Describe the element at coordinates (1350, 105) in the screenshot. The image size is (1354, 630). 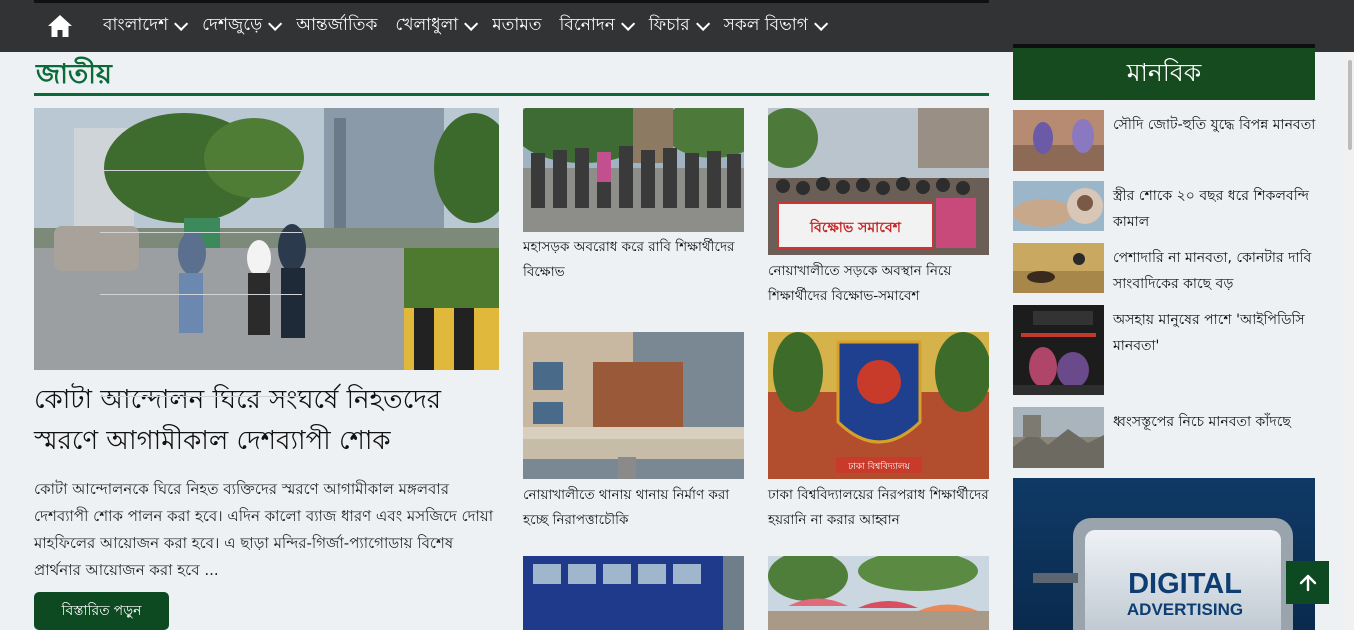
I see `scrollbar-thumb` at that location.